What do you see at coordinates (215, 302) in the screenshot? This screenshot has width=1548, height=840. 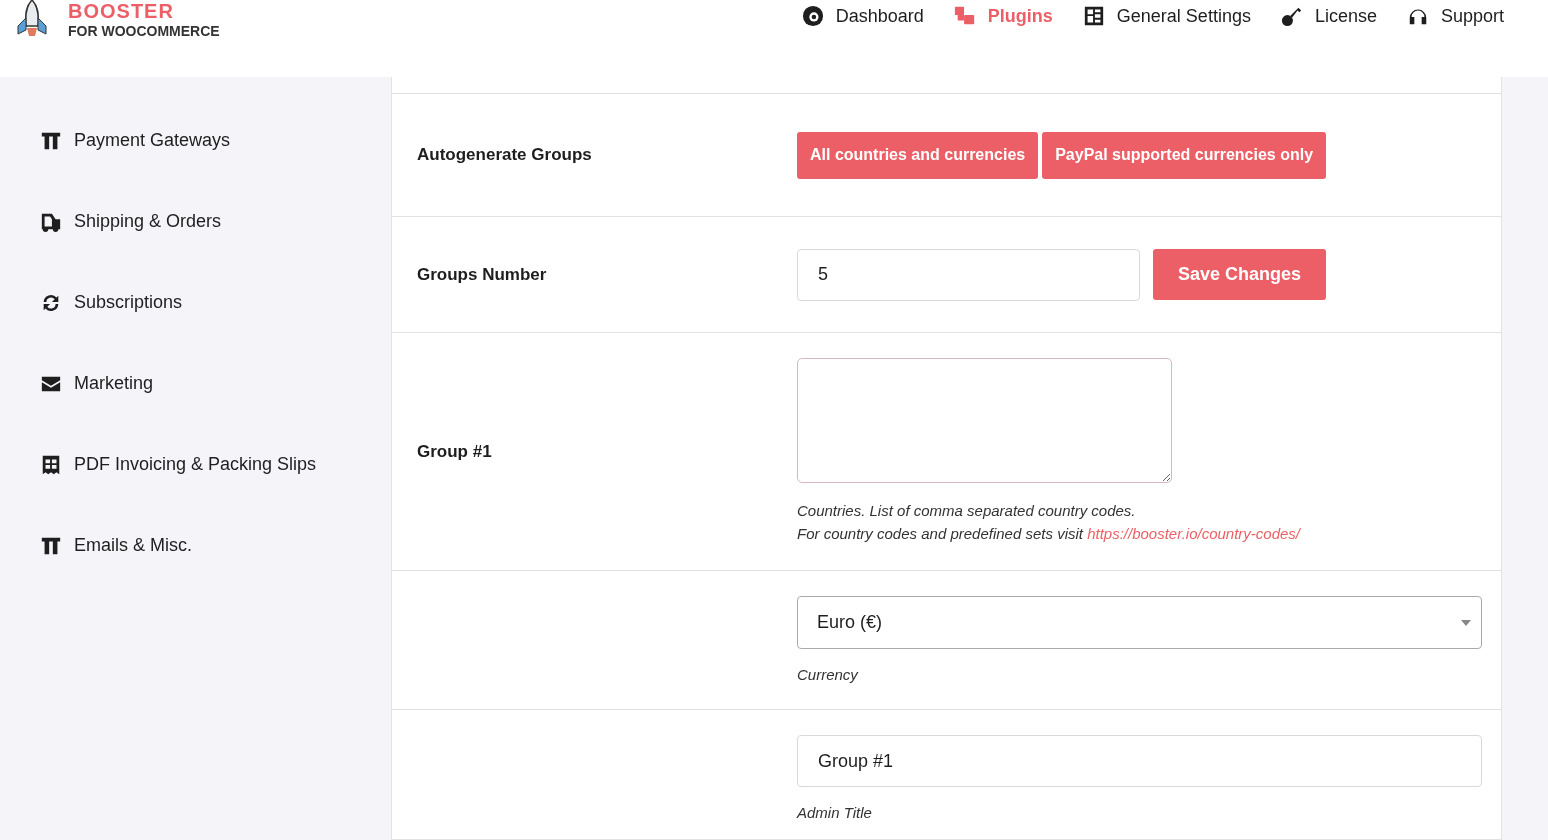 I see `sidebar-item: Subscriptions` at bounding box center [215, 302].